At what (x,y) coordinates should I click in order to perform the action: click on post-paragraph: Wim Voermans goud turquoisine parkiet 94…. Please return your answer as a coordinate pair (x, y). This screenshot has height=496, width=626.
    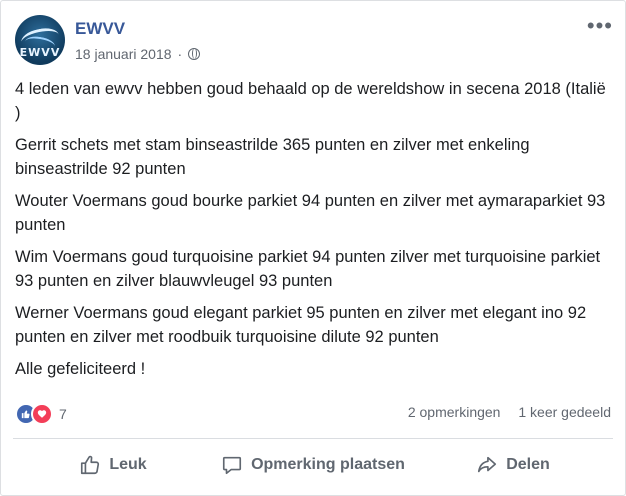
    Looking at the image, I should click on (308, 269).